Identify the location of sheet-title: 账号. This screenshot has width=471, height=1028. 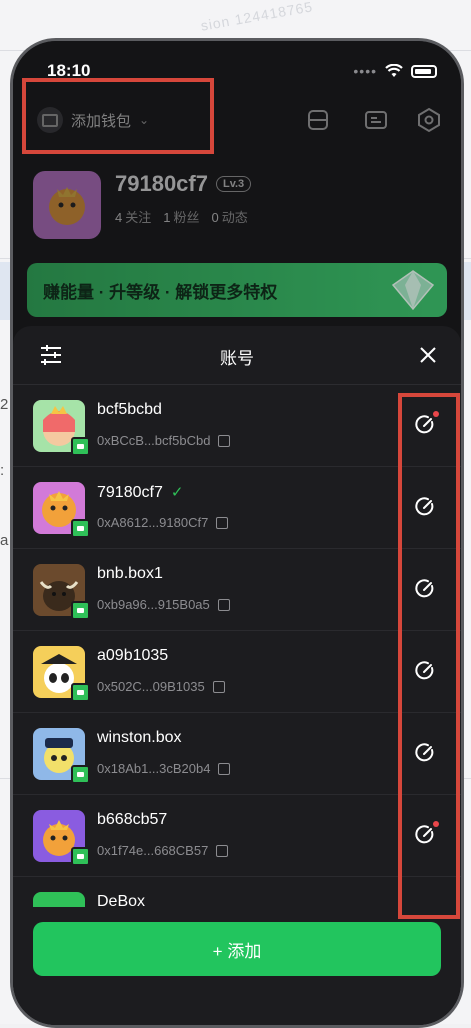
(237, 358).